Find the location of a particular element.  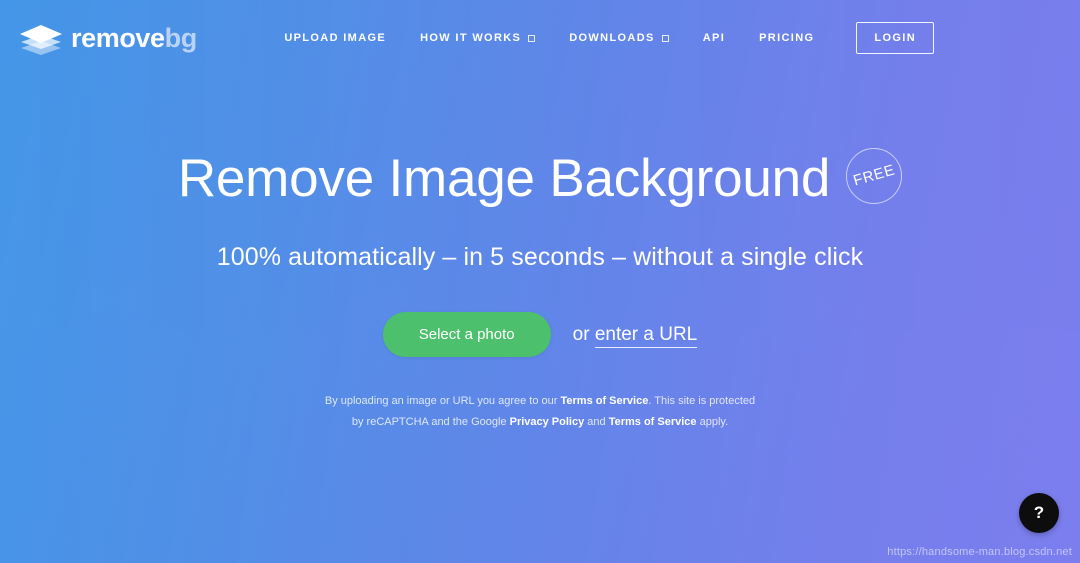

help-button: ? is located at coordinates (1039, 513).